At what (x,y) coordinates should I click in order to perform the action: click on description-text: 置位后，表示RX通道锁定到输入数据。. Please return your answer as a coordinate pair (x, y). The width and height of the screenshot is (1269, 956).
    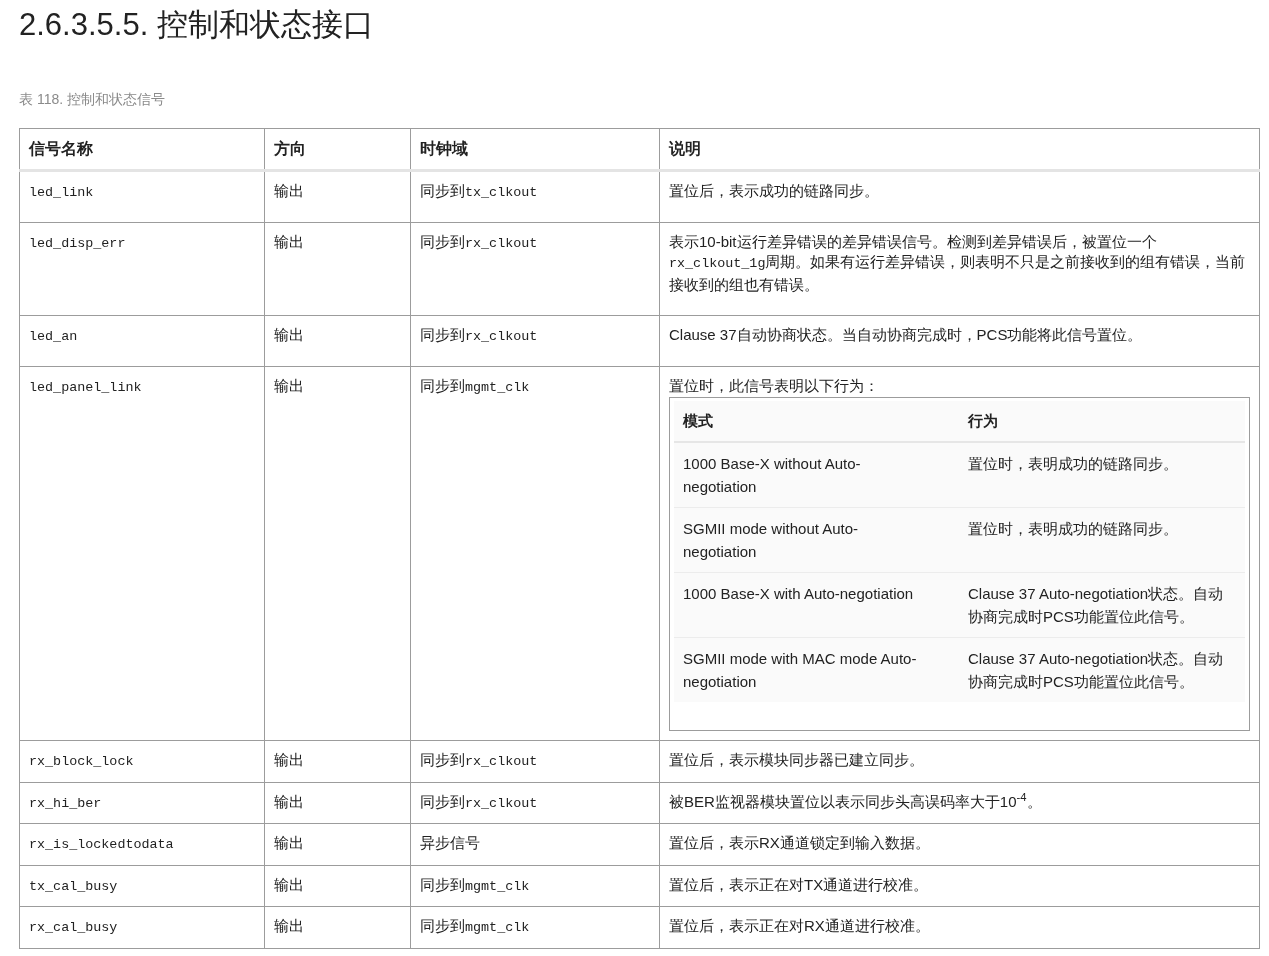
    Looking at the image, I should click on (799, 842).